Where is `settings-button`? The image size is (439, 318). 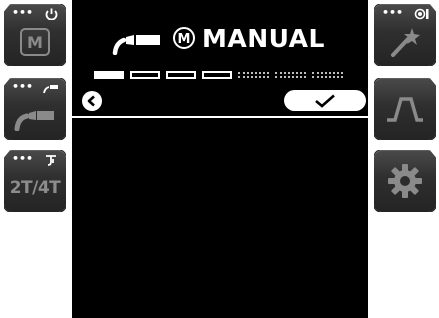 settings-button is located at coordinates (405, 181).